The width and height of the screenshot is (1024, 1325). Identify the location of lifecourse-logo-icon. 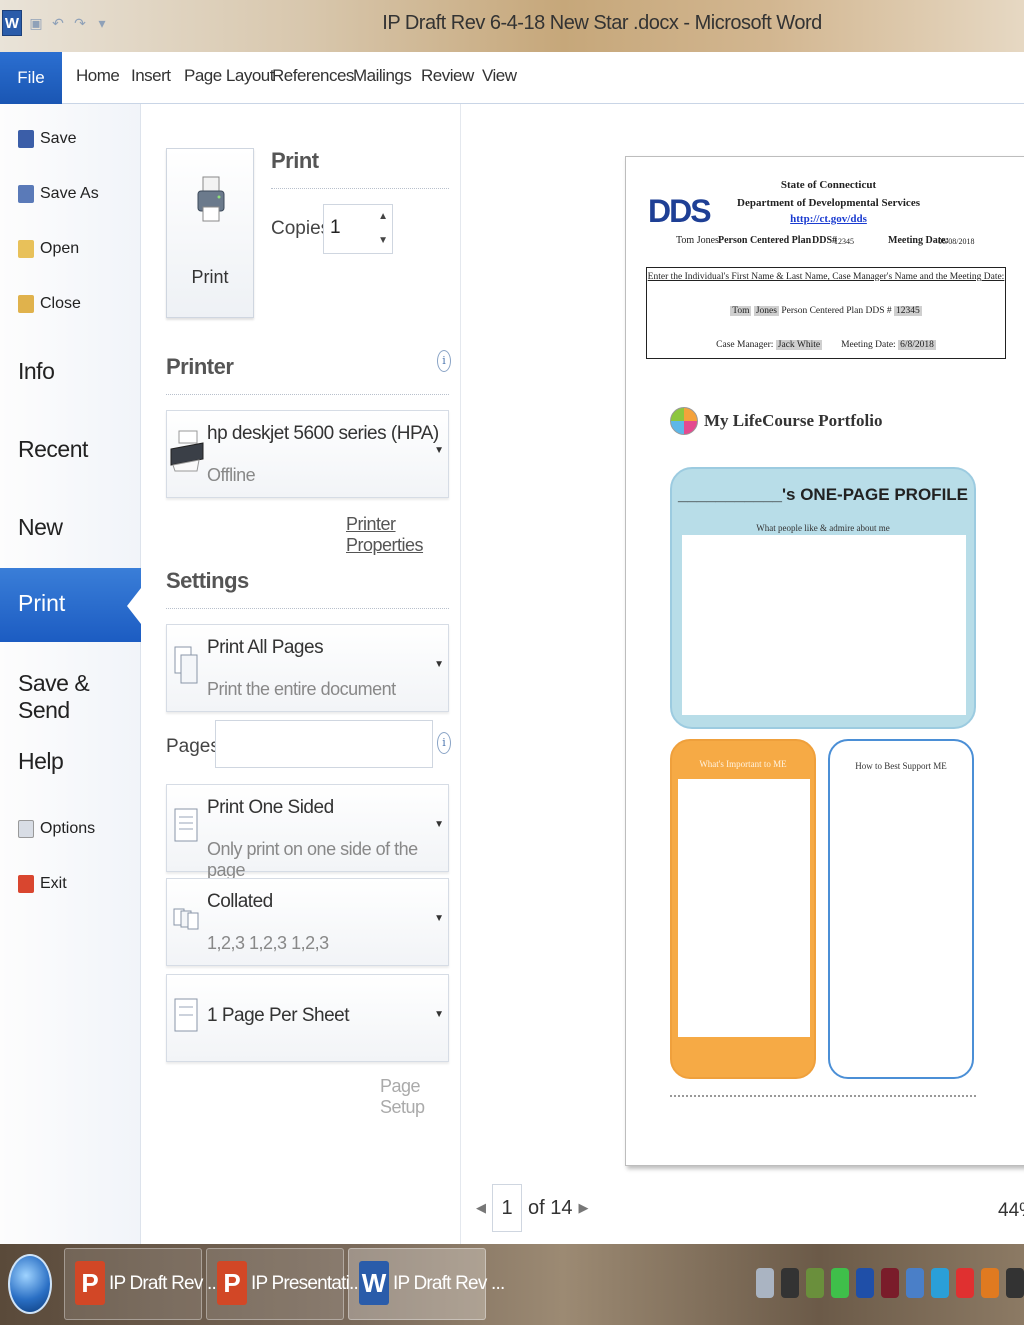
(684, 421).